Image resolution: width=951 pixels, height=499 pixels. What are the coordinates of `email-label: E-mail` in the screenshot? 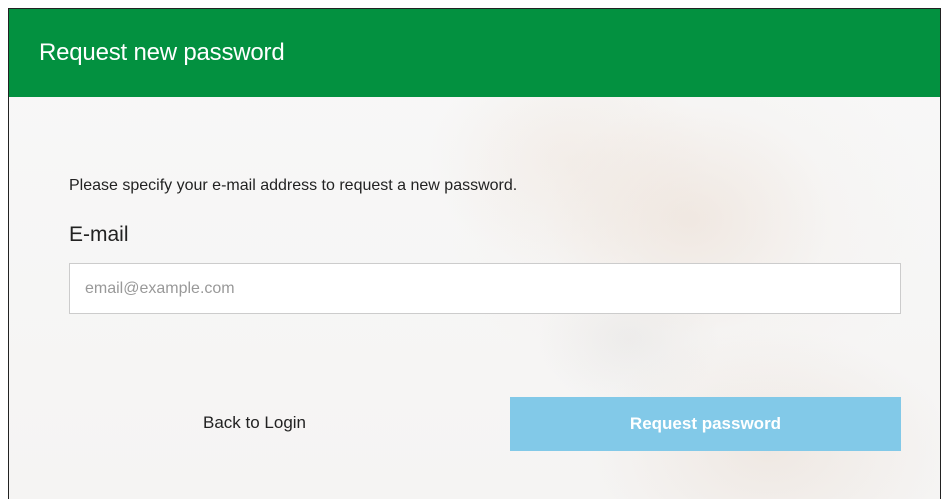 It's located at (99, 234).